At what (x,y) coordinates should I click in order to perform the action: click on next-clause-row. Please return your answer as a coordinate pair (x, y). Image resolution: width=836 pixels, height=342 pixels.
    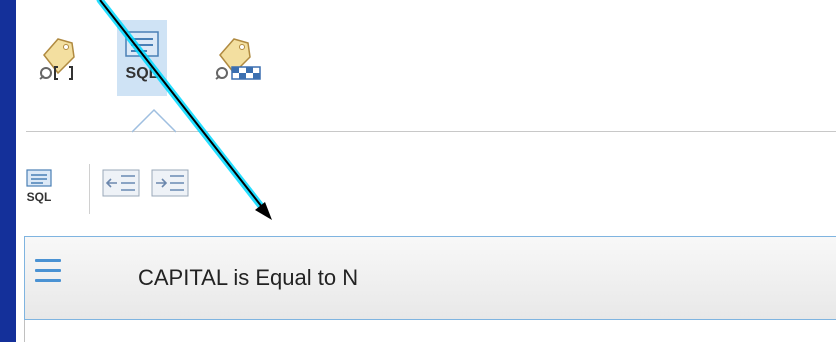
    Looking at the image, I should click on (430, 331).